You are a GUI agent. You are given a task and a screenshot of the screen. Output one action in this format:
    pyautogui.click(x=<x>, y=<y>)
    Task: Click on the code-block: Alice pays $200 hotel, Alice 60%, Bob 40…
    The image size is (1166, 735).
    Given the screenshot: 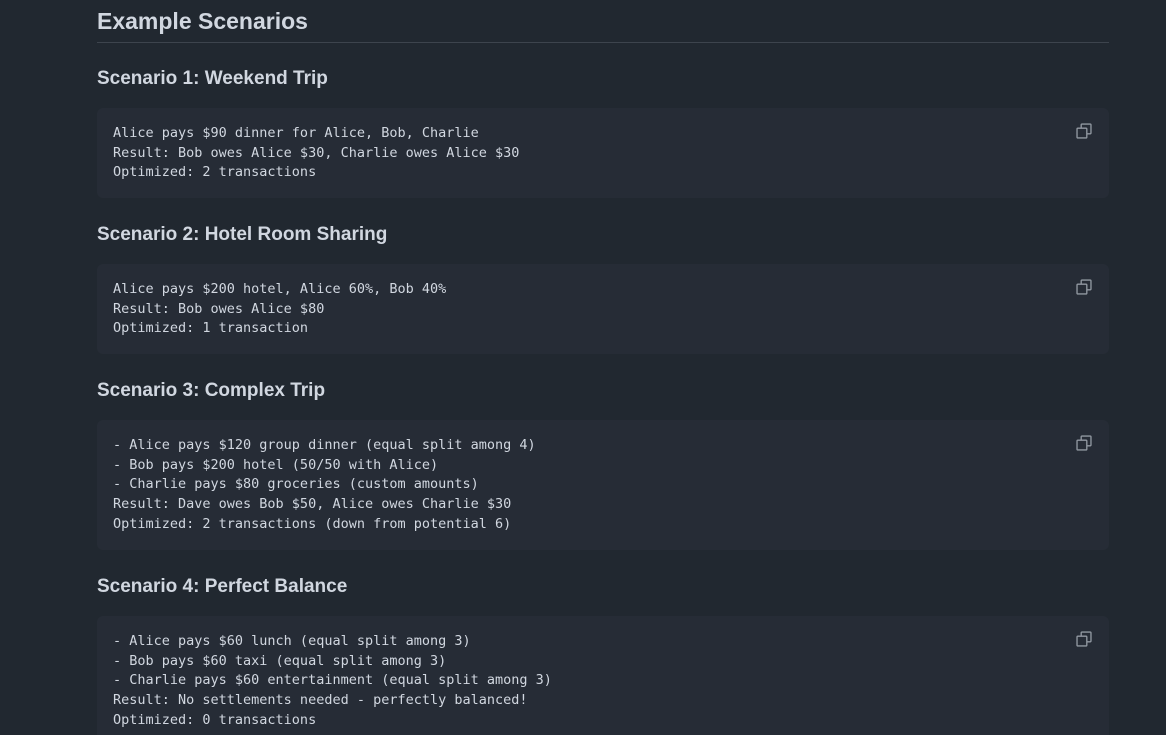 What is the action you would take?
    pyautogui.click(x=603, y=309)
    